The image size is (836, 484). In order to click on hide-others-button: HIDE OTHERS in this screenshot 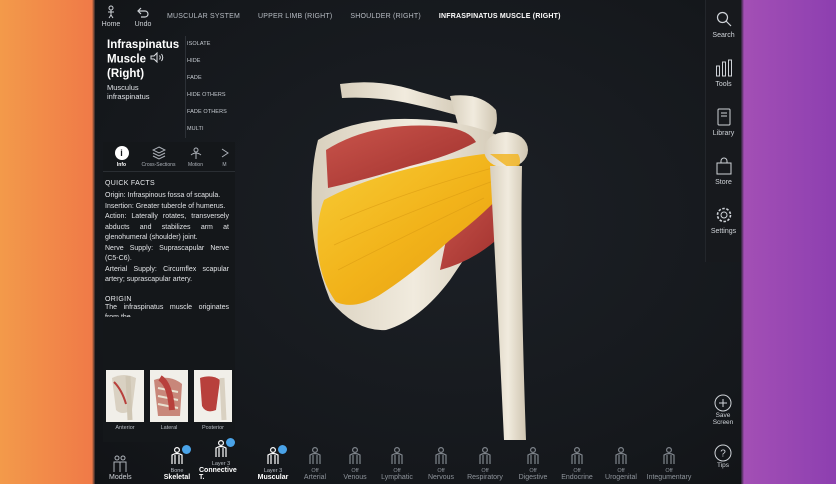, I will do `click(212, 95)`.